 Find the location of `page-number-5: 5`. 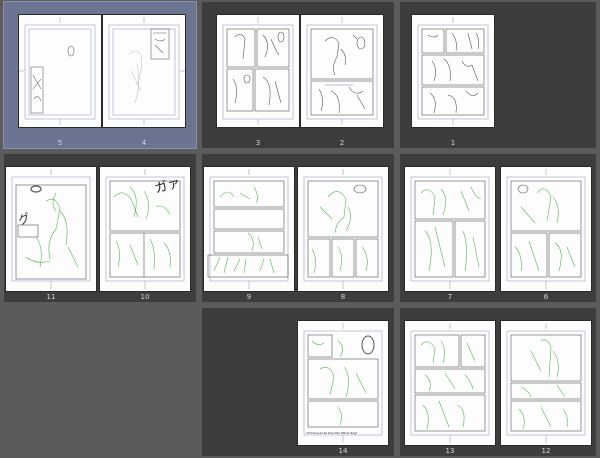

page-number-5: 5 is located at coordinates (60, 143).